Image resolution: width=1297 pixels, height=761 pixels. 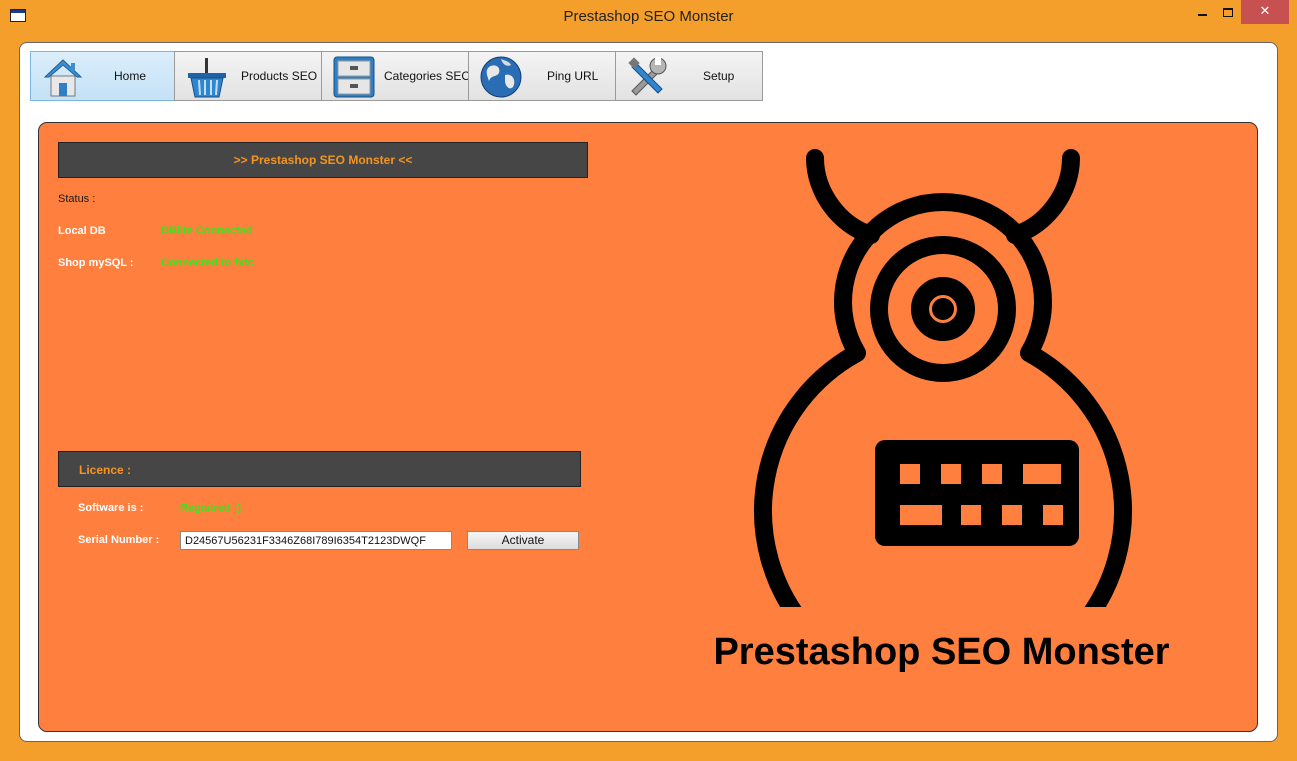 I want to click on shop-mysql-label: Shop mySQL :, so click(x=96, y=263).